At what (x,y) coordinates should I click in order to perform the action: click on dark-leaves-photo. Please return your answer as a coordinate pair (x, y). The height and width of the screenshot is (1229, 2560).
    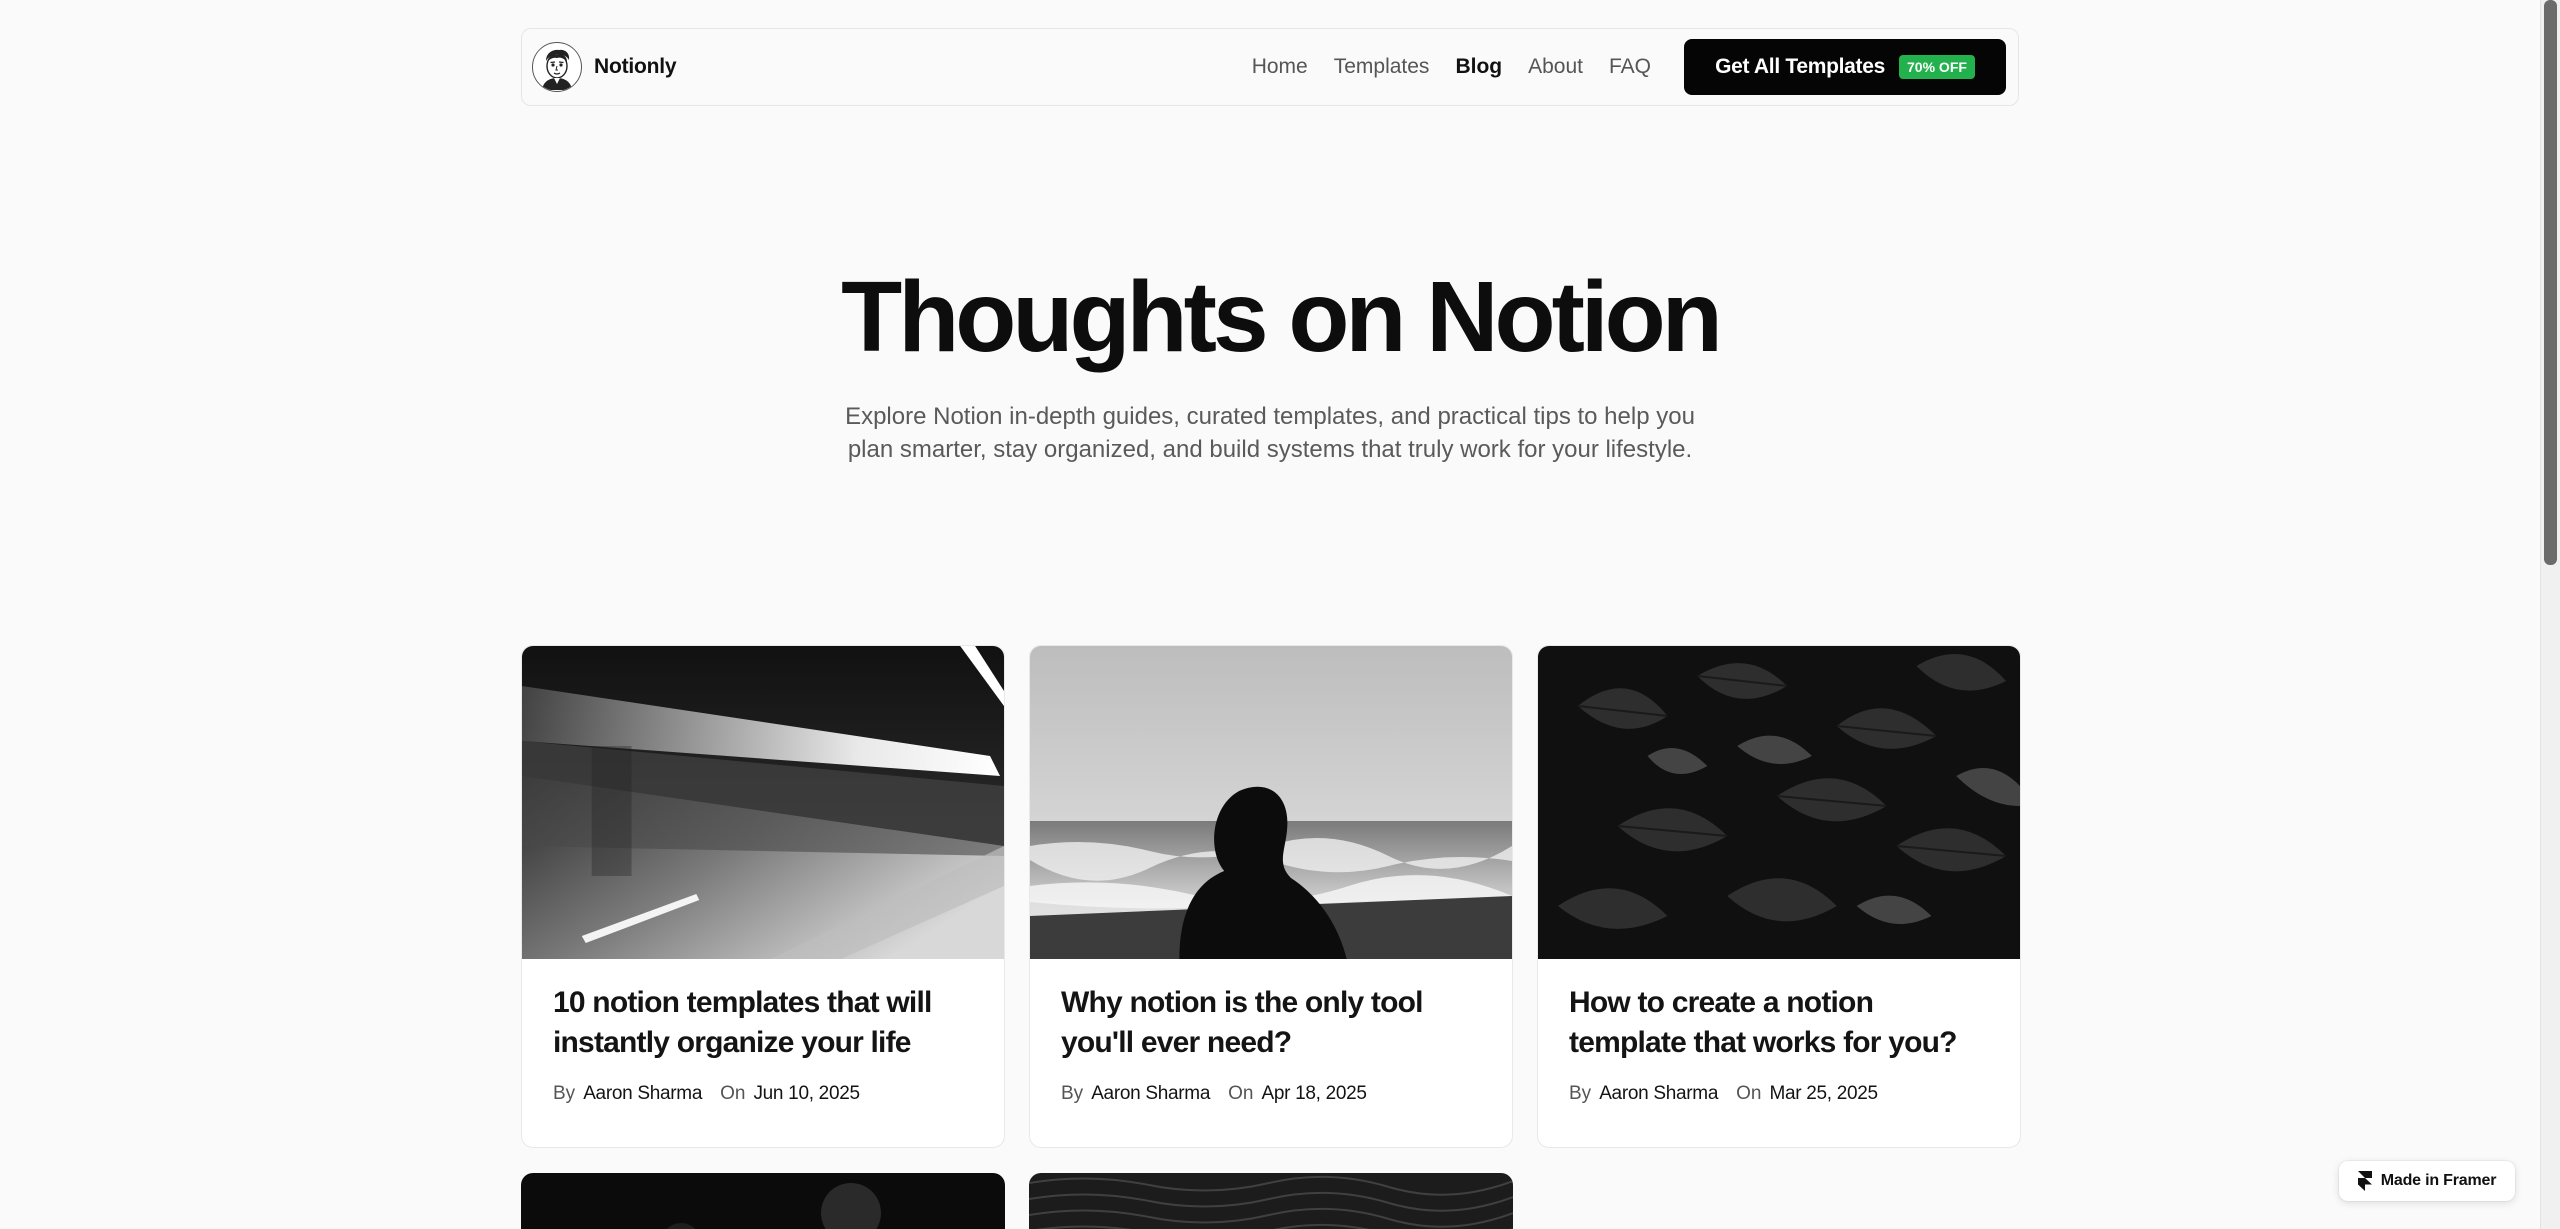
    Looking at the image, I should click on (1779, 802).